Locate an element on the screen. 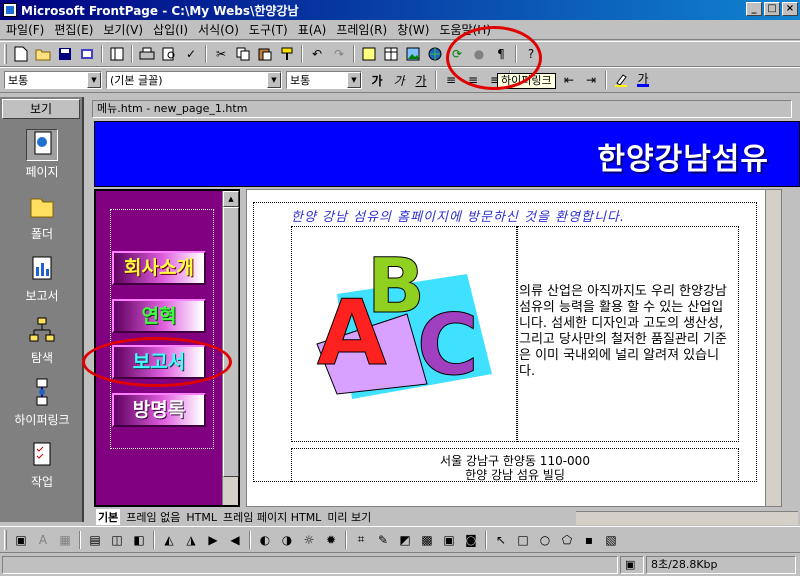 The image size is (800, 576). print-icon is located at coordinates (147, 54).